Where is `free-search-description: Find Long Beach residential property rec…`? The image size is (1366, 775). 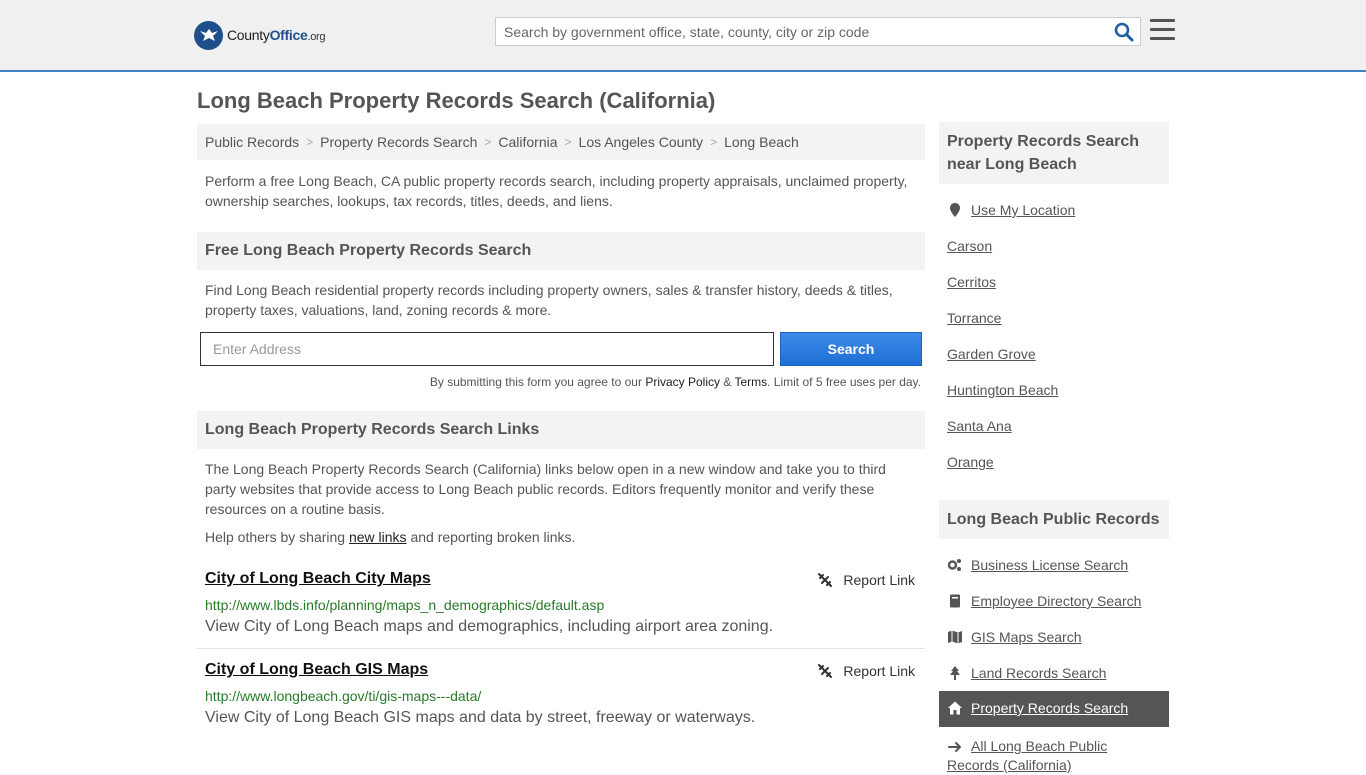 free-search-description: Find Long Beach residential property rec… is located at coordinates (549, 300).